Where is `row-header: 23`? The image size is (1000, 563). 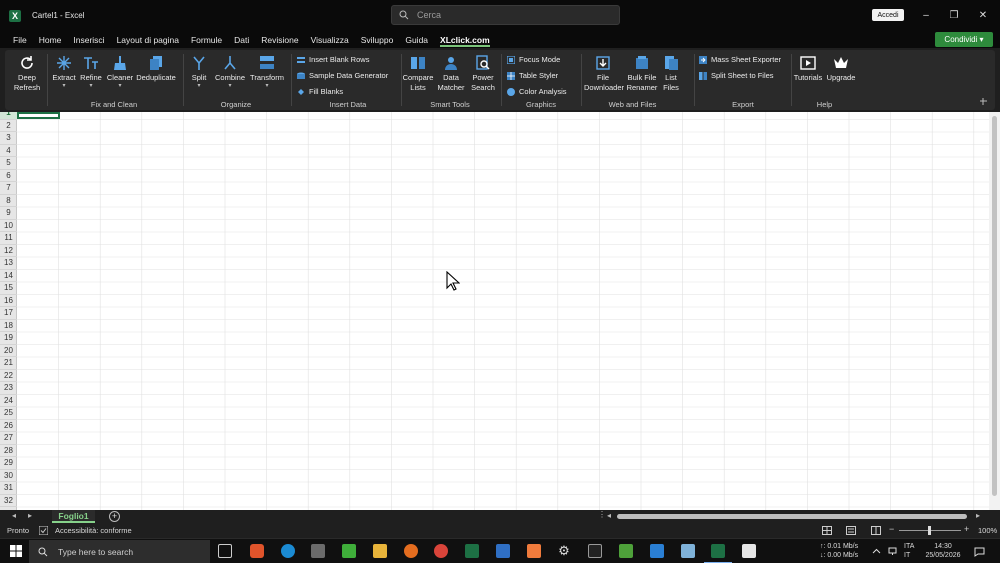
row-header: 23 is located at coordinates (8, 388).